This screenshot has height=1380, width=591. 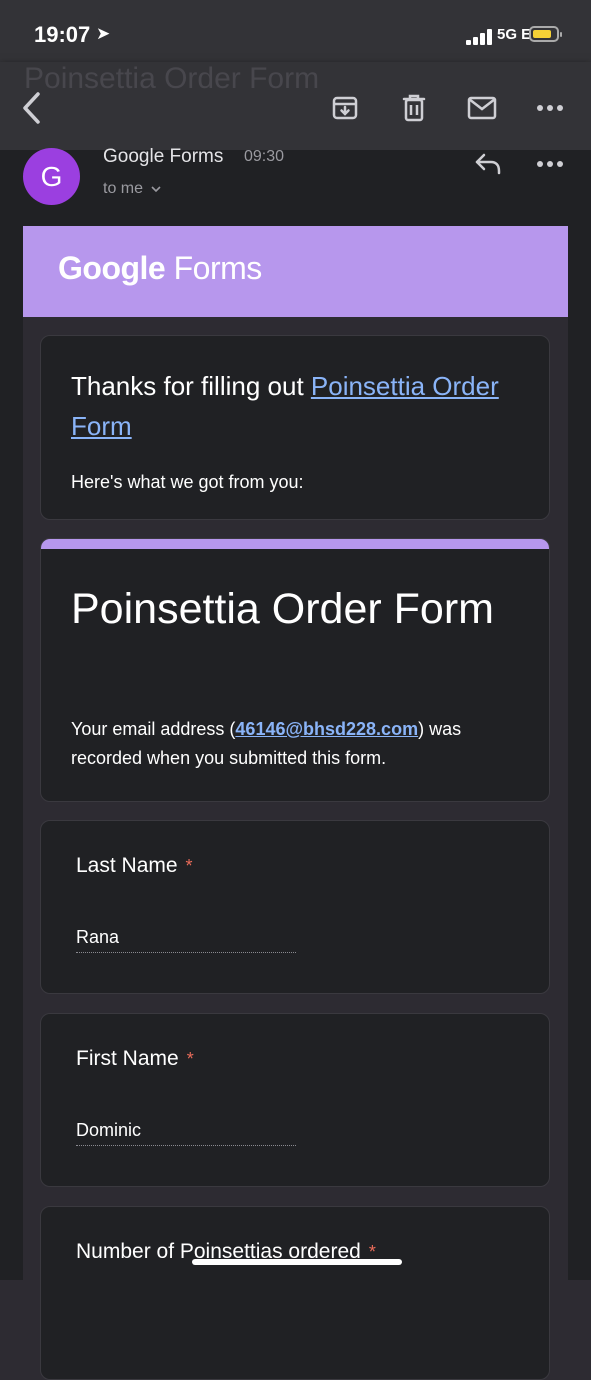 What do you see at coordinates (480, 37) in the screenshot?
I see `signal-strength-icon` at bounding box center [480, 37].